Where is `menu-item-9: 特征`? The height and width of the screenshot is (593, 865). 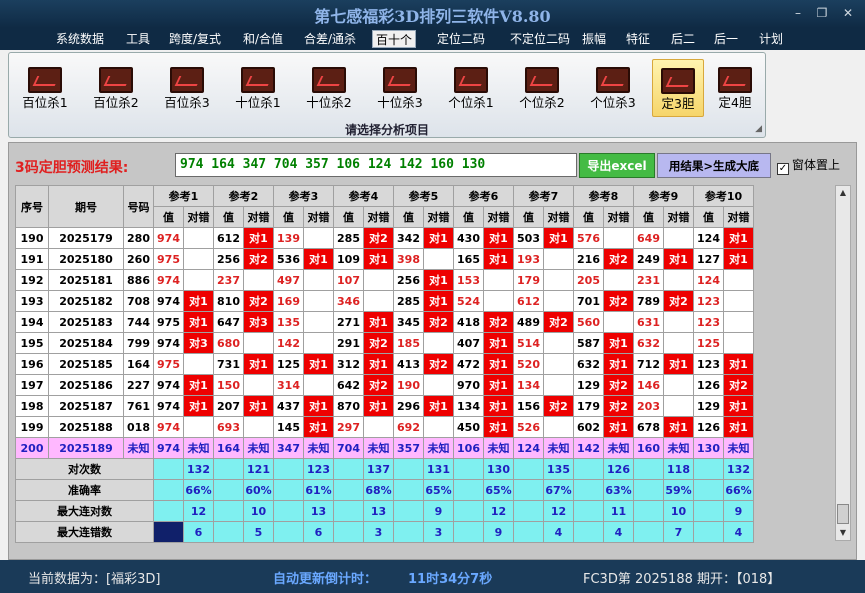 menu-item-9: 特征 is located at coordinates (638, 39).